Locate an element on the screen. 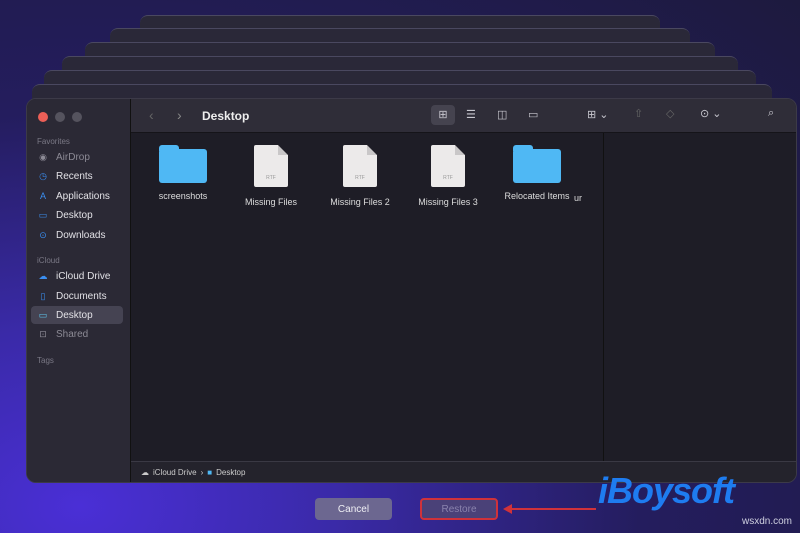 The width and height of the screenshot is (800, 533). section-favorites: Favorites is located at coordinates (53, 141).